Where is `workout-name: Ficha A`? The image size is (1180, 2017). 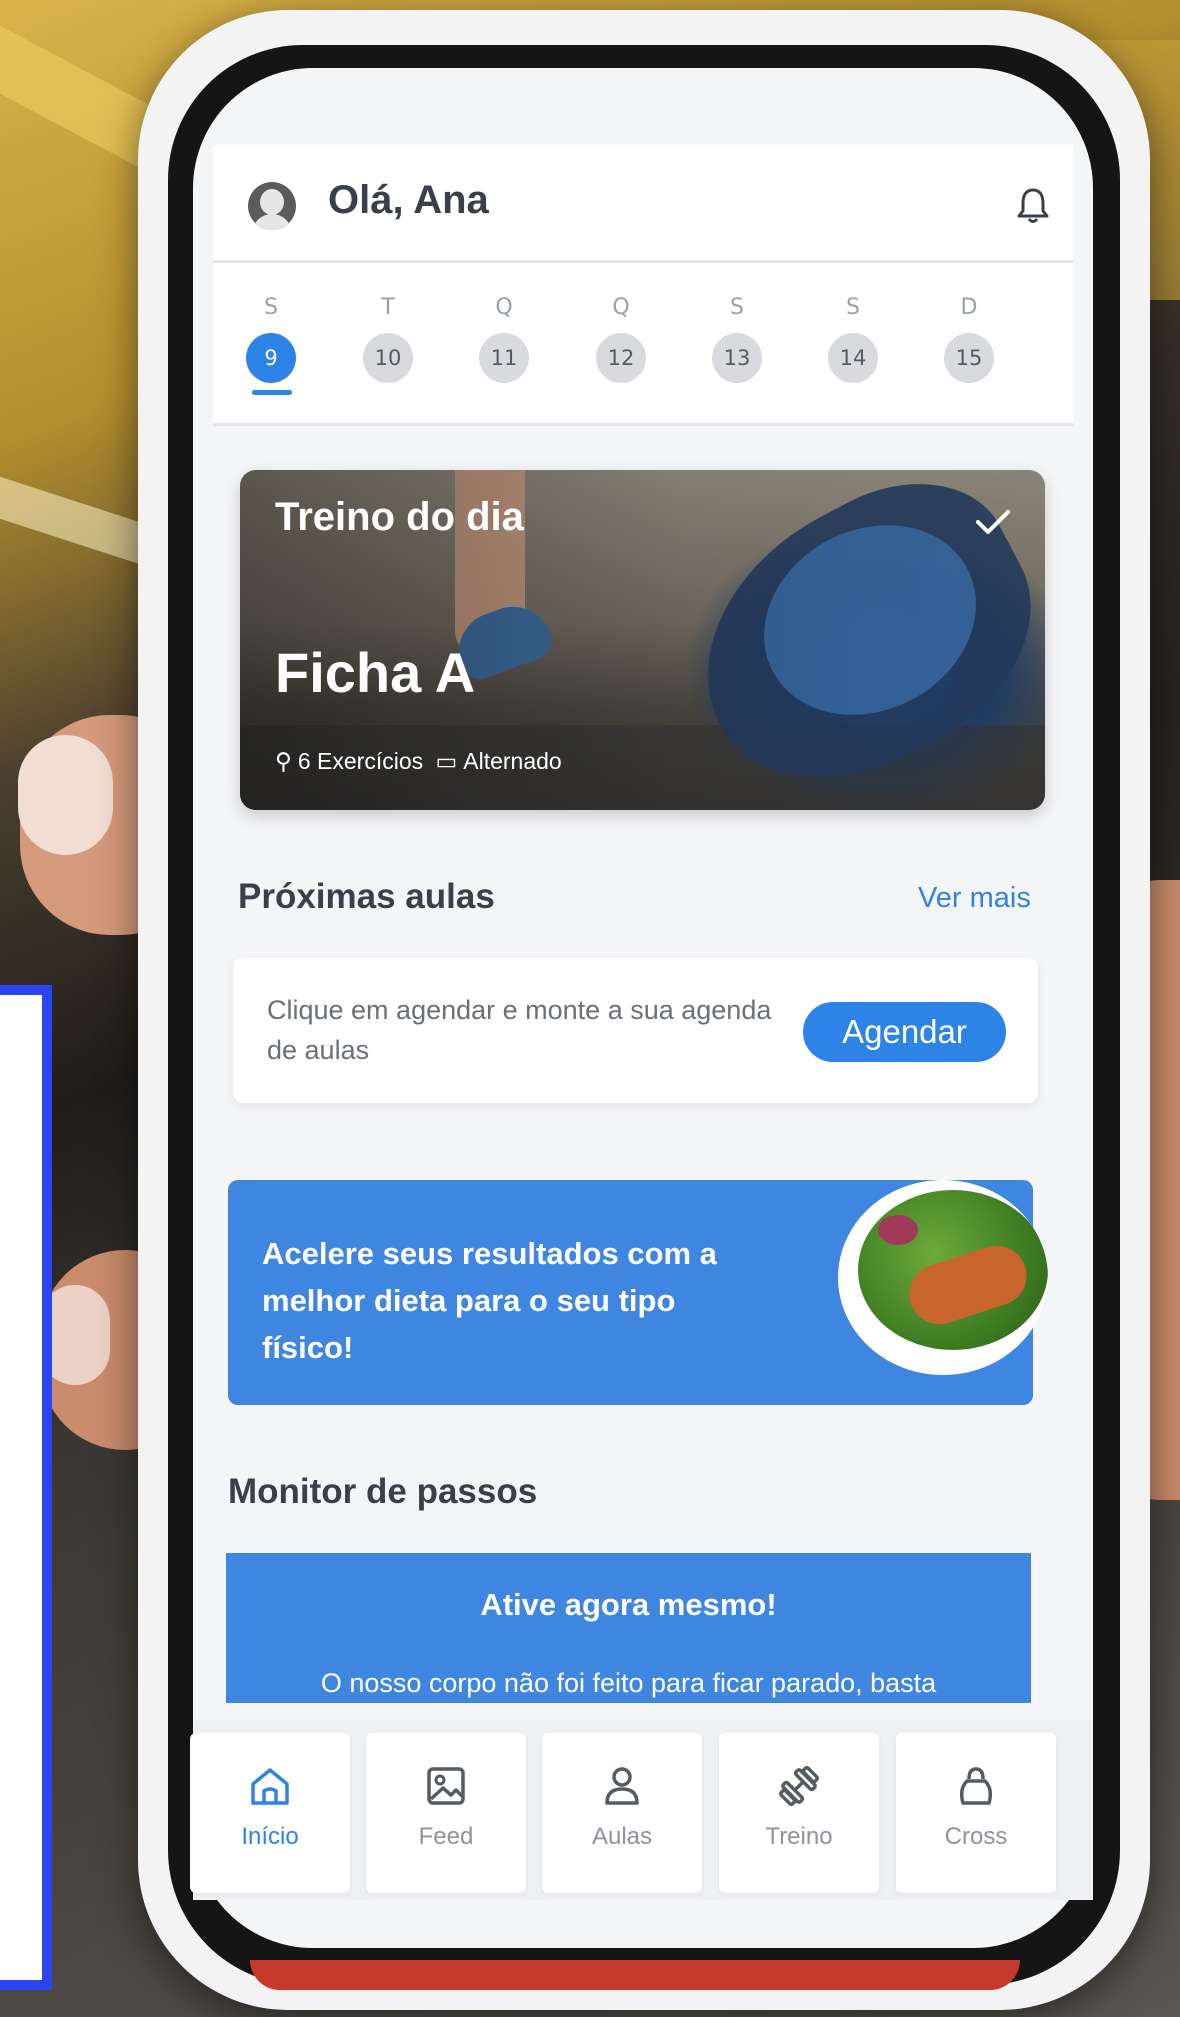
workout-name: Ficha A is located at coordinates (375, 672).